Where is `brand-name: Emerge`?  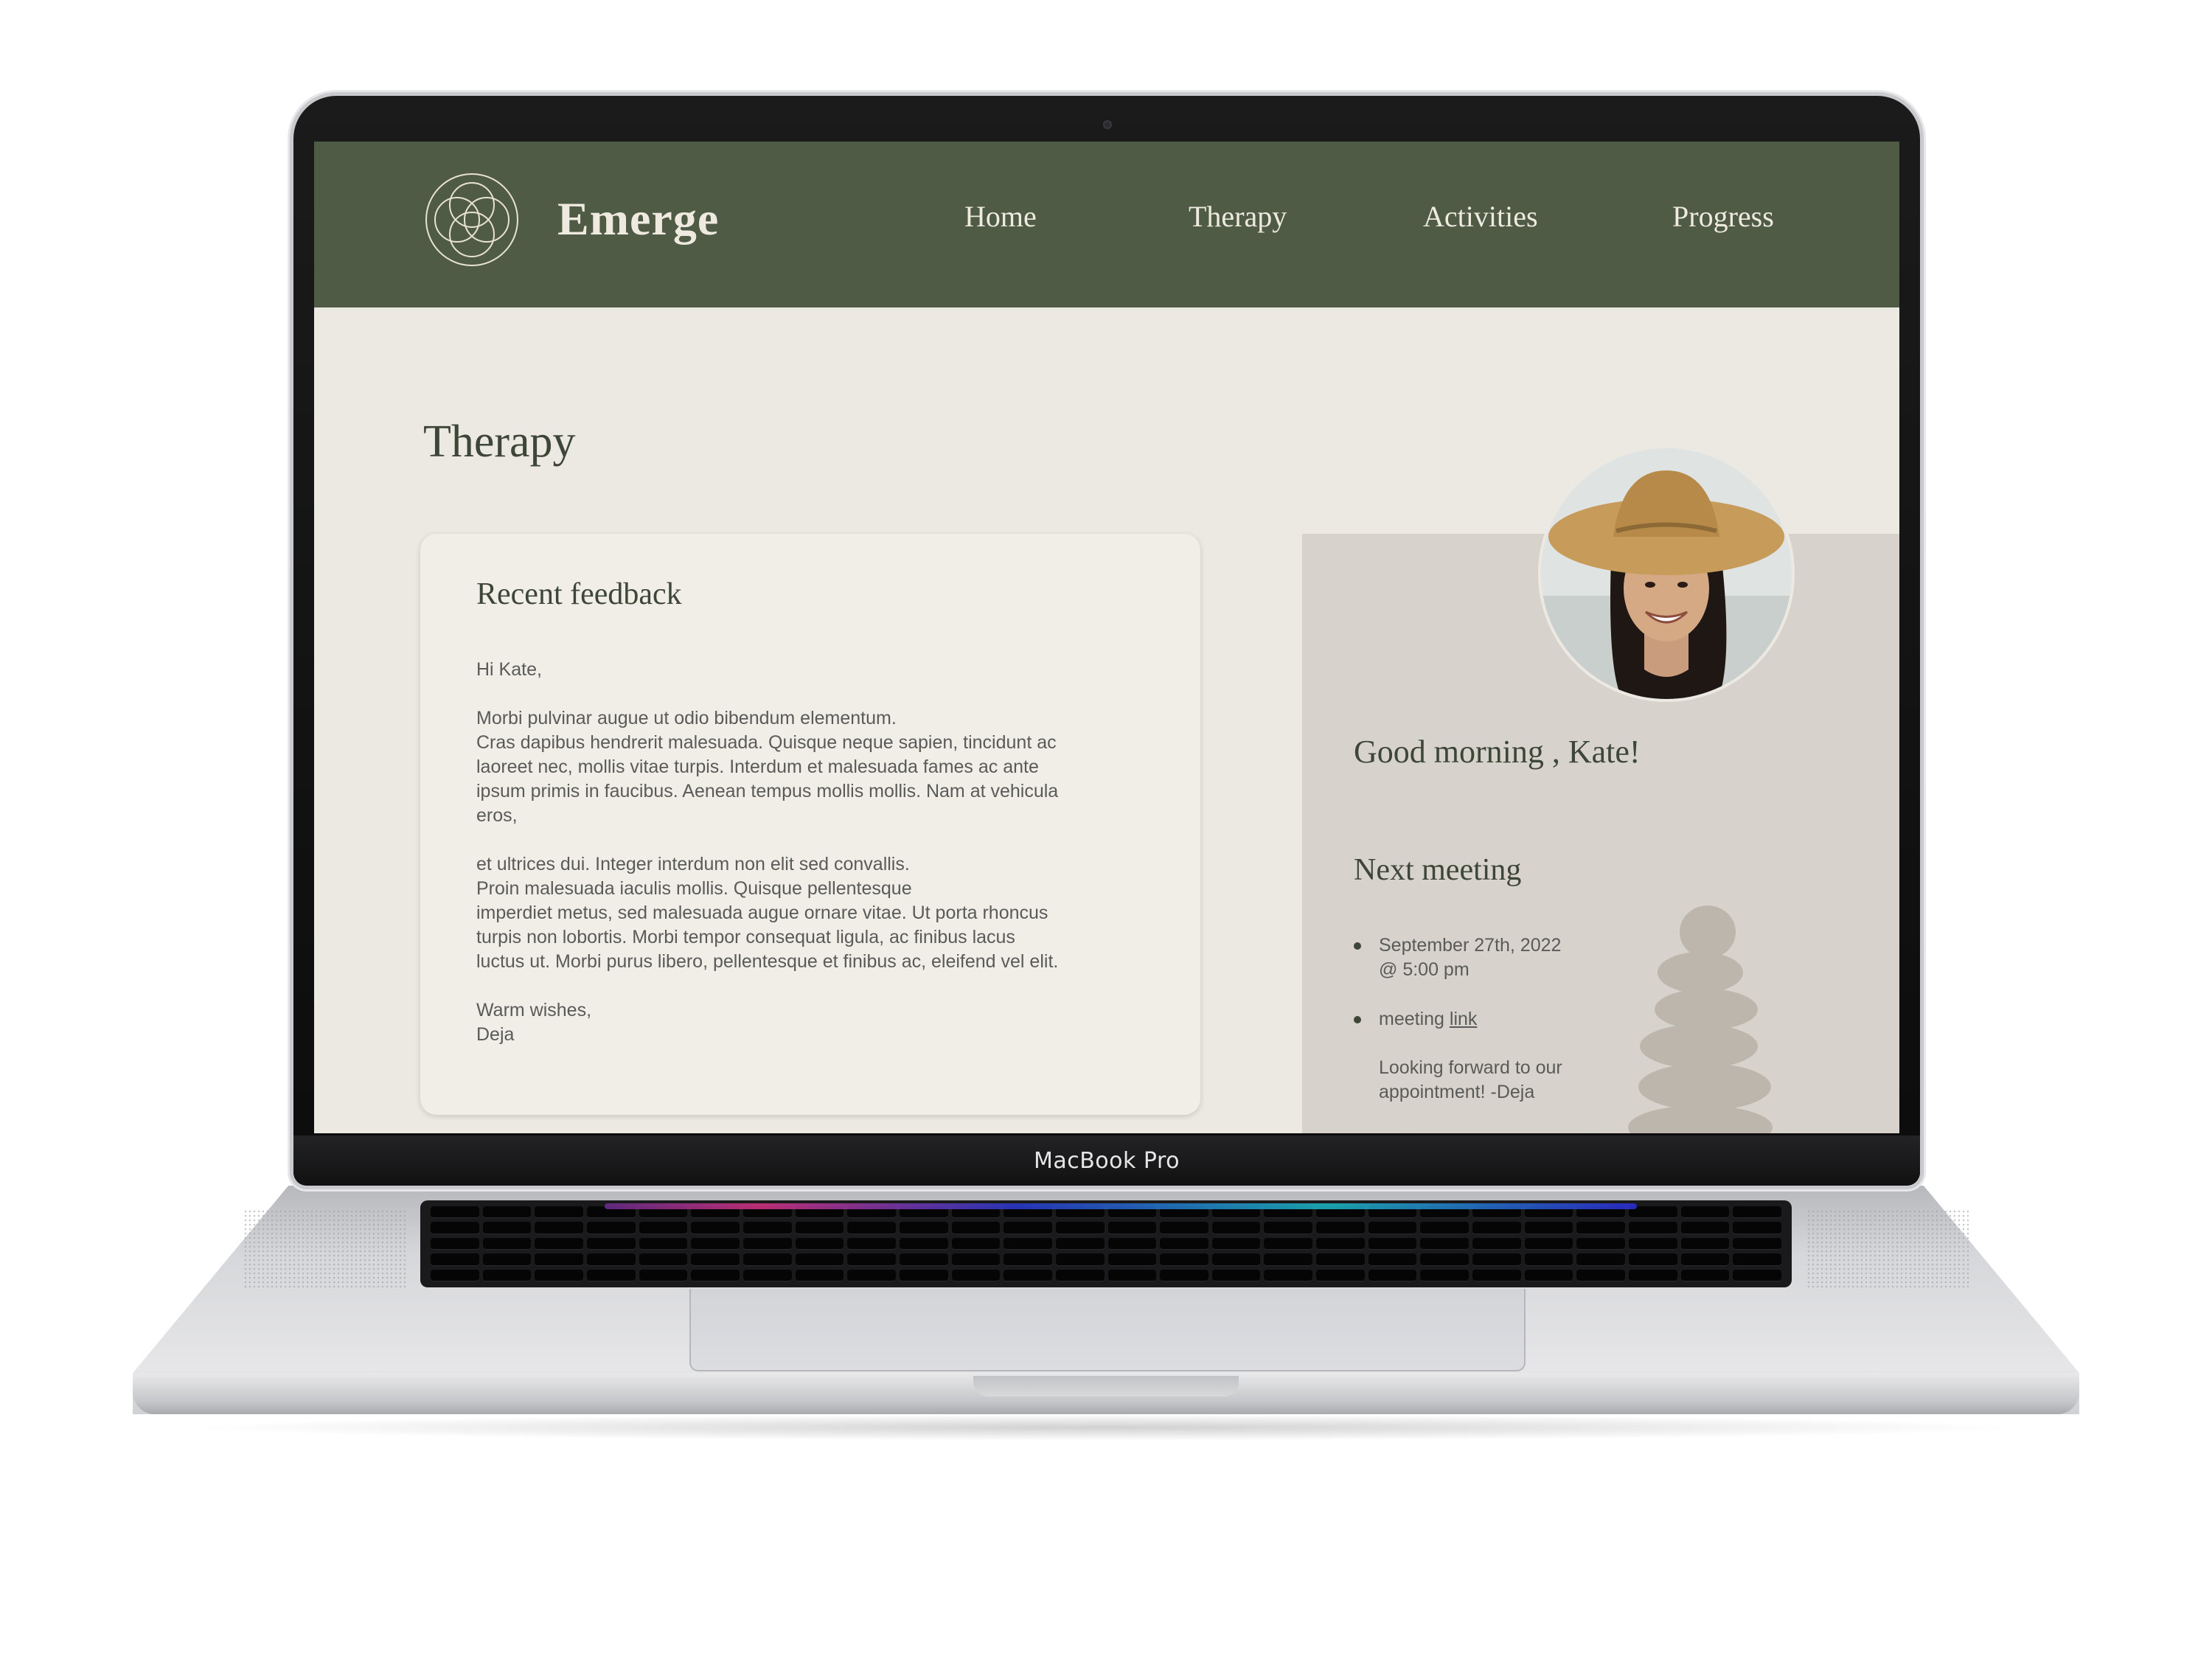 brand-name: Emerge is located at coordinates (638, 219).